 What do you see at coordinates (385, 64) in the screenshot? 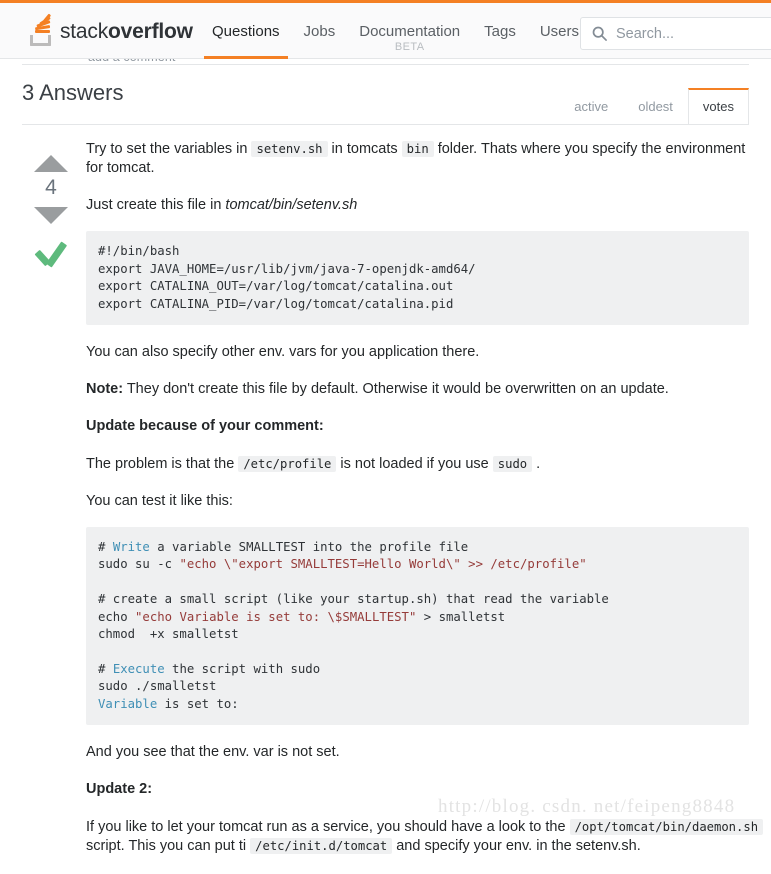
I see `background-divider` at bounding box center [385, 64].